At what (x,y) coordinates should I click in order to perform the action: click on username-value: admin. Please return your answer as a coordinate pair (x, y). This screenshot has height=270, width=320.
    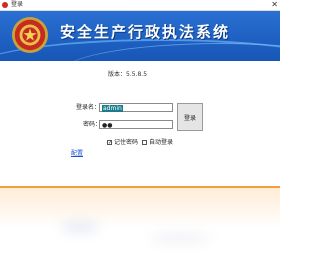
    Looking at the image, I should click on (112, 108).